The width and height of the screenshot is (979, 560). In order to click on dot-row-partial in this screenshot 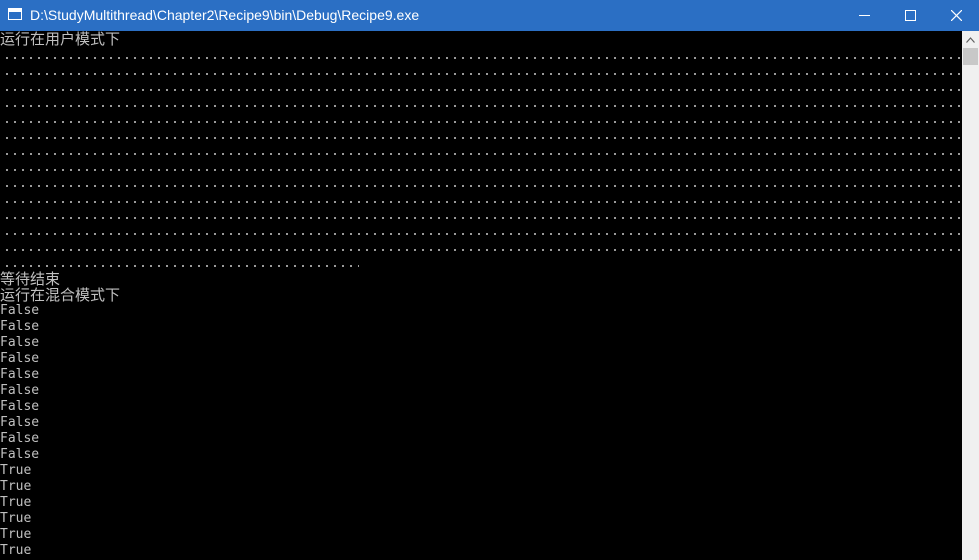, I will do `click(481, 263)`.